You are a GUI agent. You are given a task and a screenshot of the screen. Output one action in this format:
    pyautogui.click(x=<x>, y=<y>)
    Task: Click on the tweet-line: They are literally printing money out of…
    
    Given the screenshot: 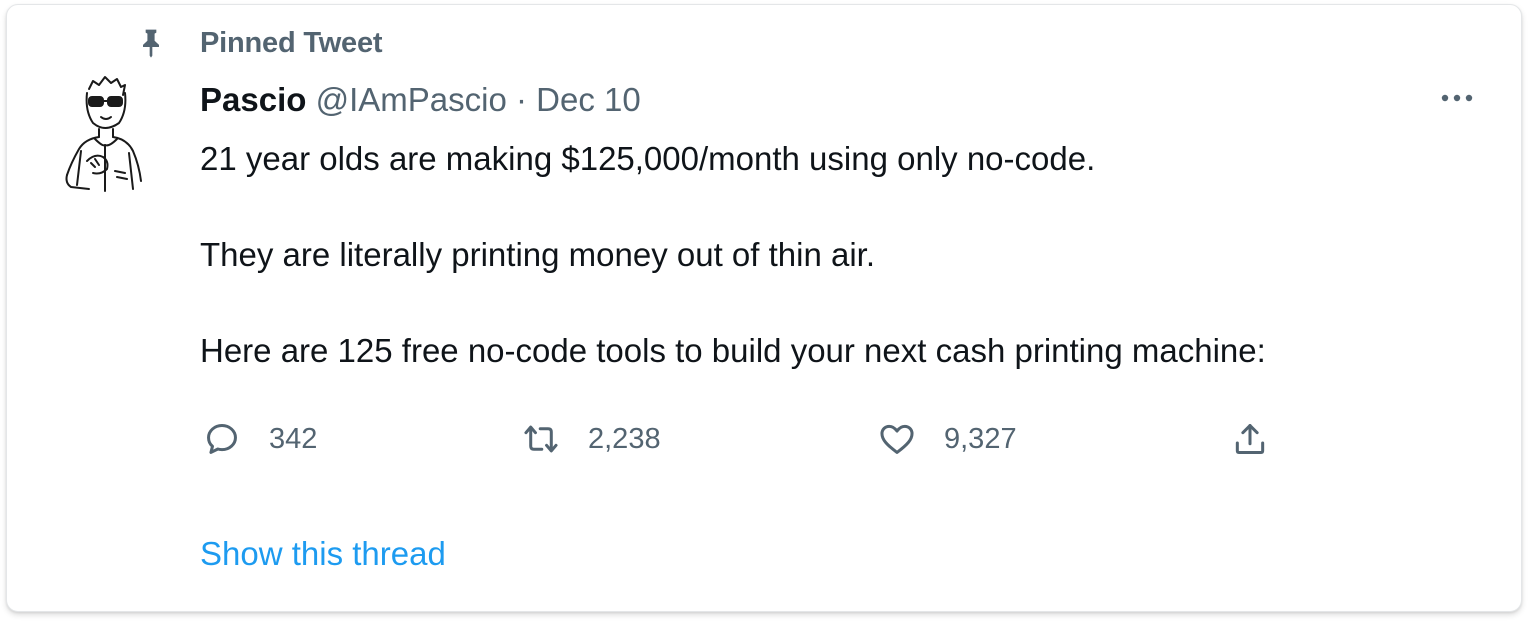 What is the action you would take?
    pyautogui.click(x=538, y=254)
    